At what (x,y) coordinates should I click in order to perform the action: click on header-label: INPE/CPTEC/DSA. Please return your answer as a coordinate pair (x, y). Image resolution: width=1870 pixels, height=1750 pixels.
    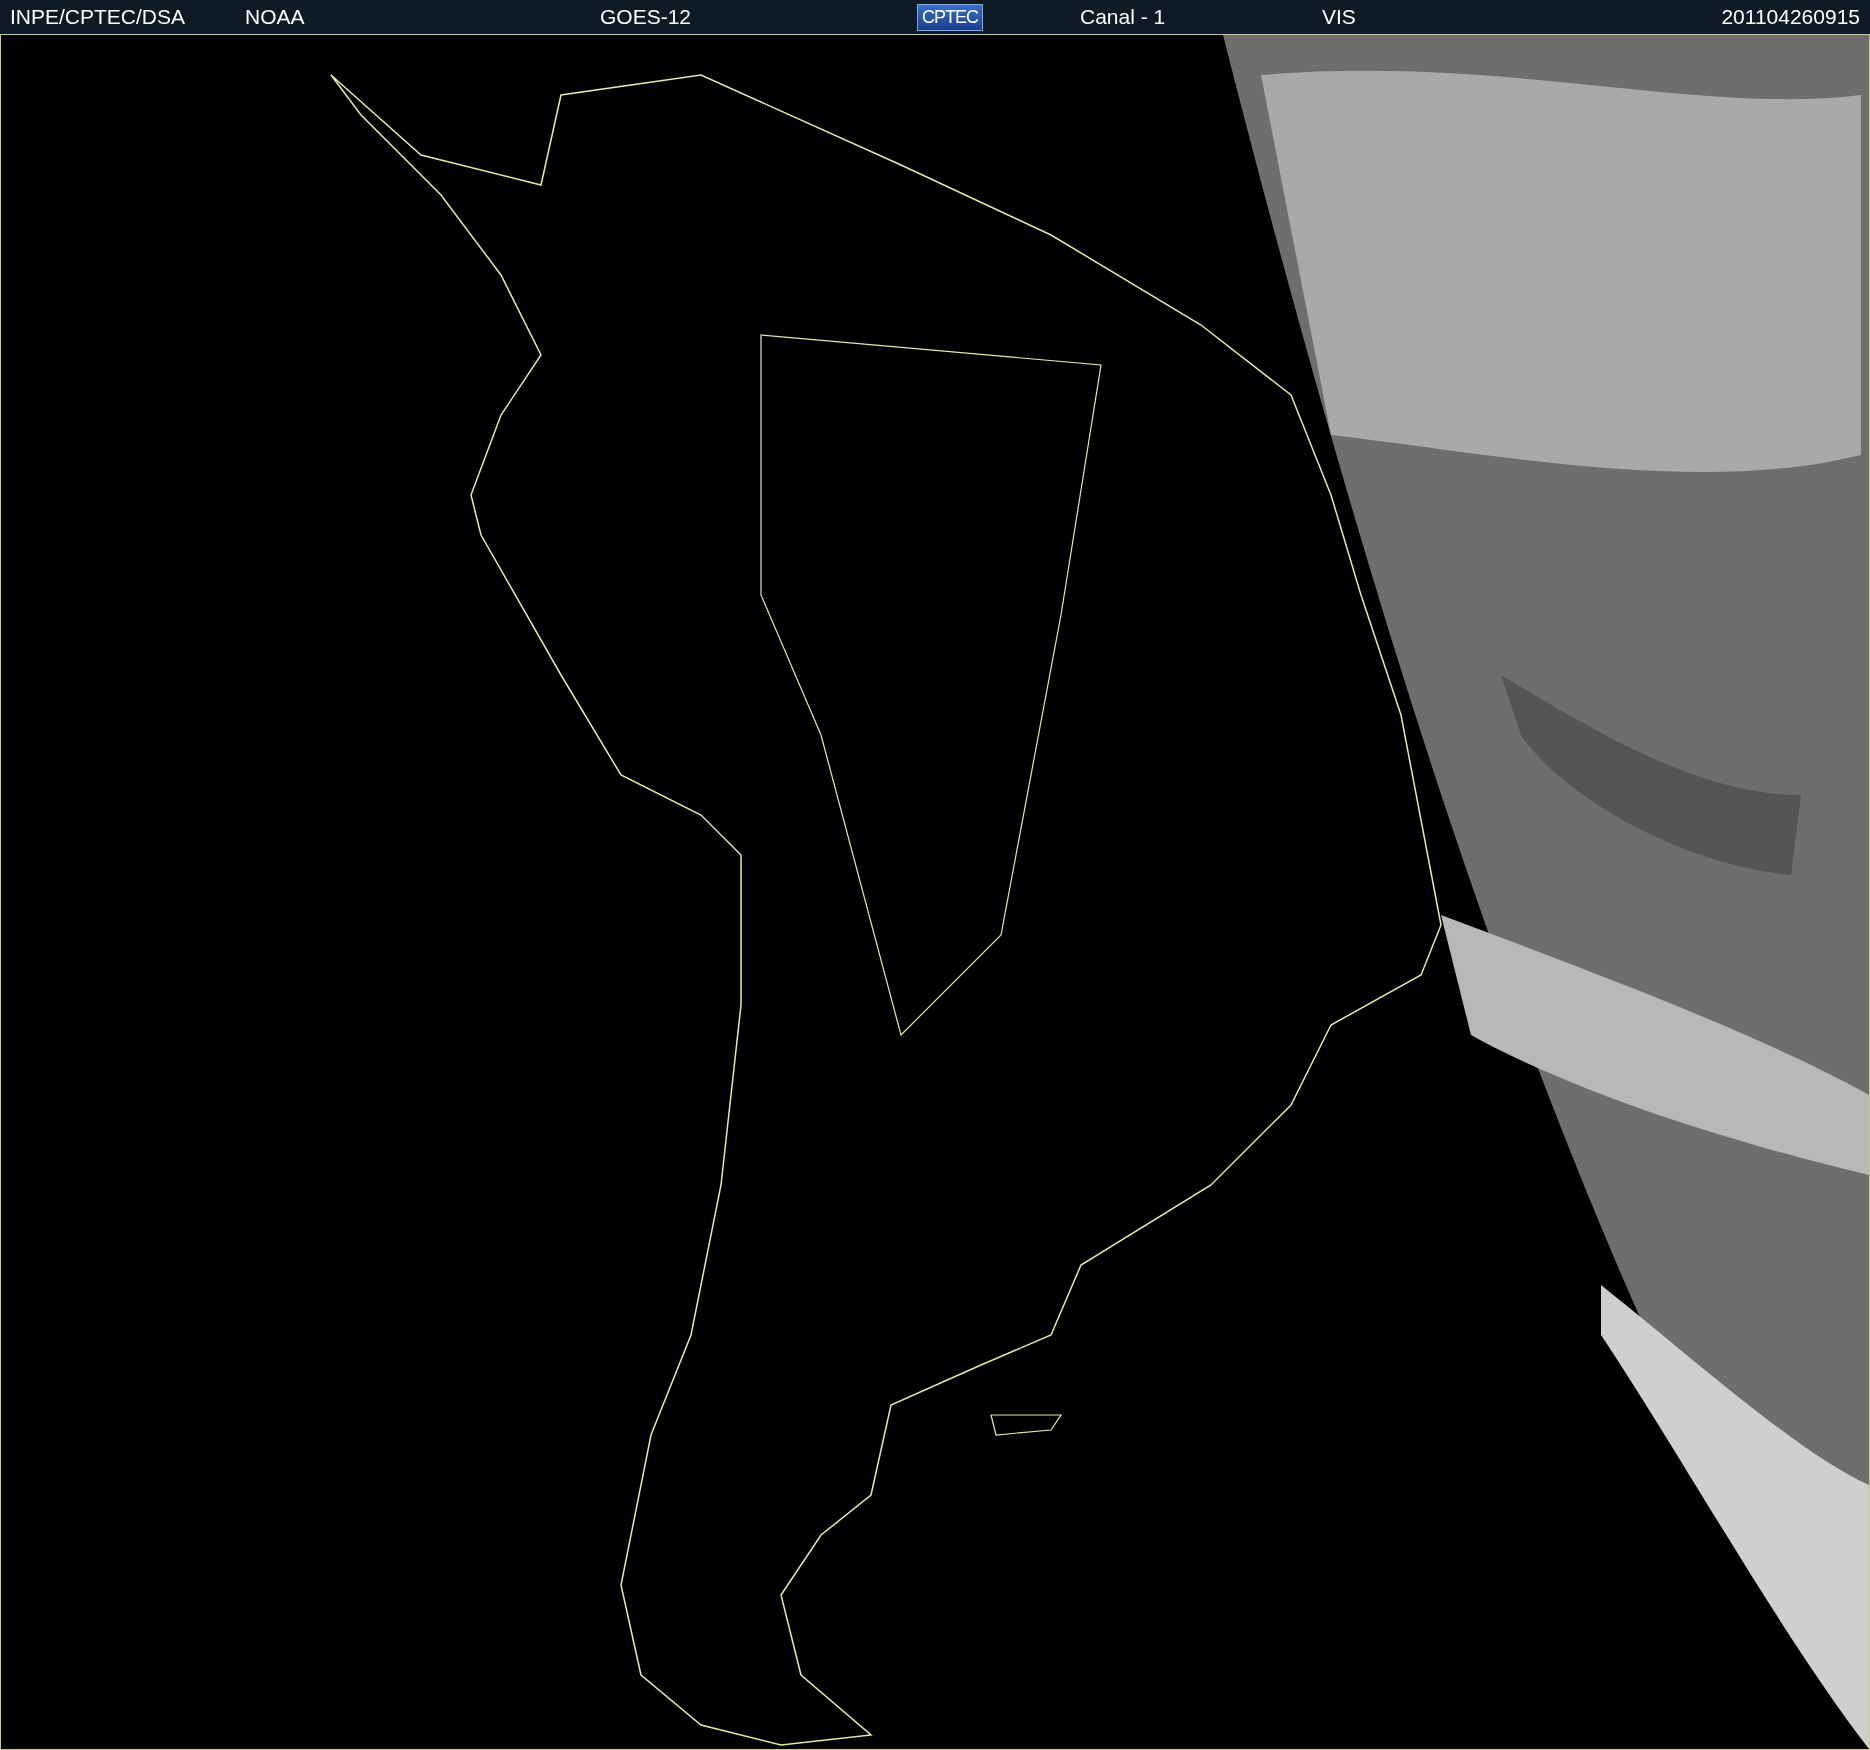
    Looking at the image, I should click on (98, 17).